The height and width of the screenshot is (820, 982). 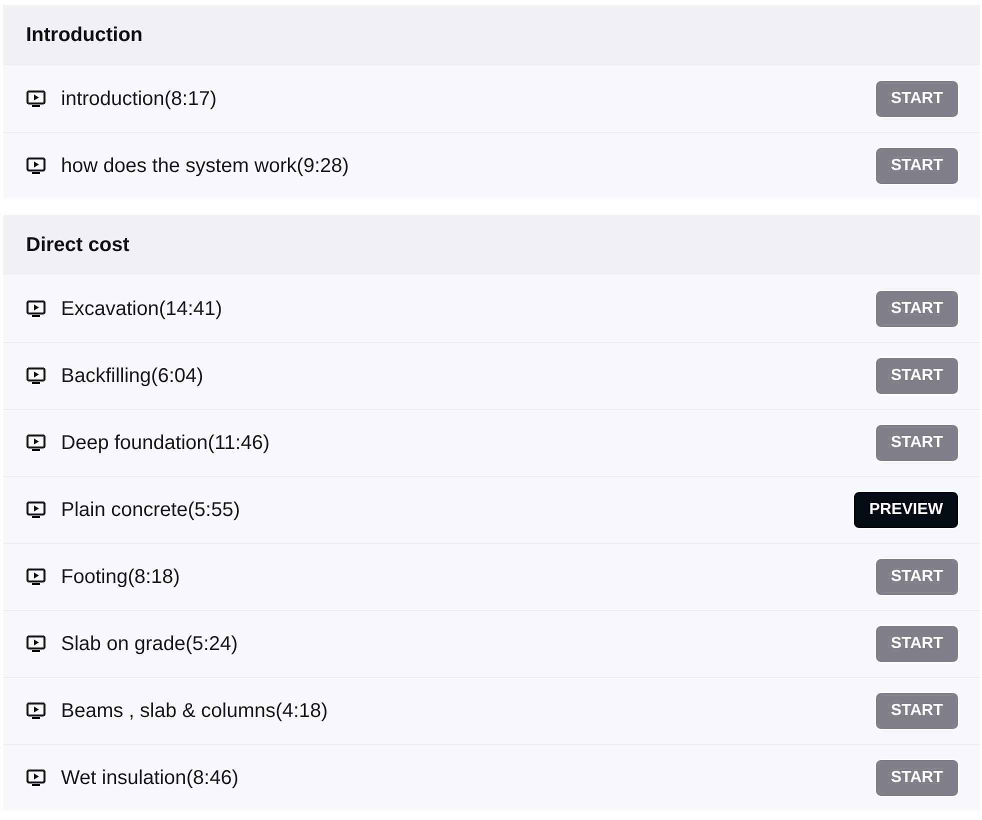 What do you see at coordinates (461, 644) in the screenshot?
I see `lesson-title: Slab on grade(5:24)` at bounding box center [461, 644].